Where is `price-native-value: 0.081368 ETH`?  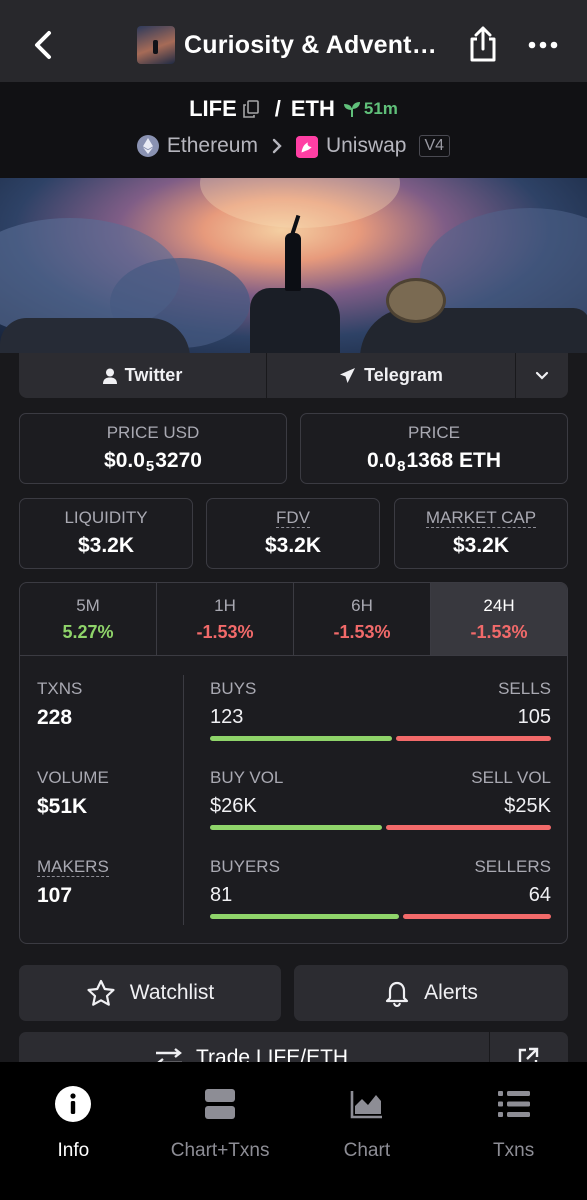 price-native-value: 0.081368 ETH is located at coordinates (434, 462).